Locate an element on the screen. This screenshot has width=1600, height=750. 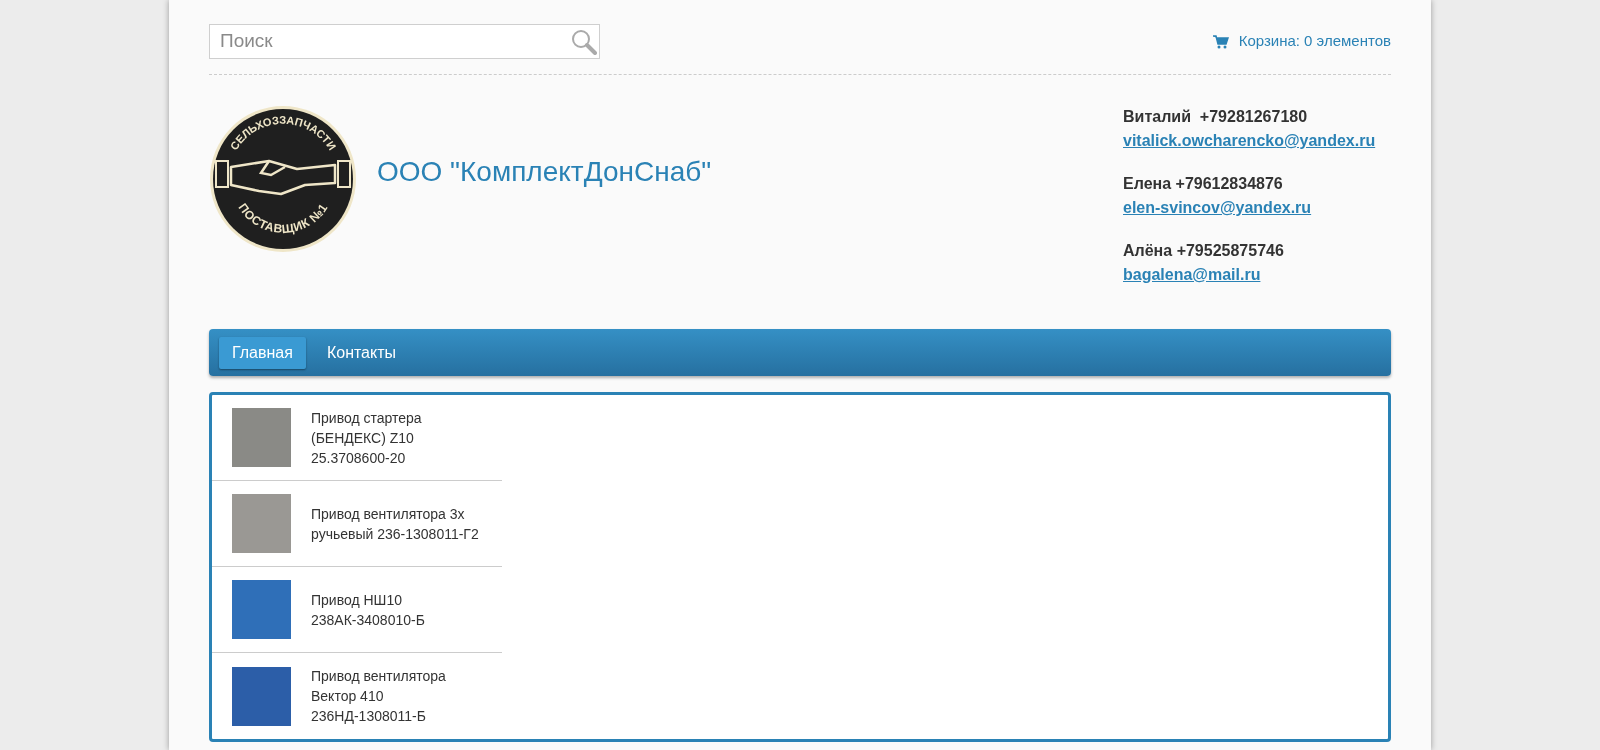
search-input: Поиск is located at coordinates (395, 41).